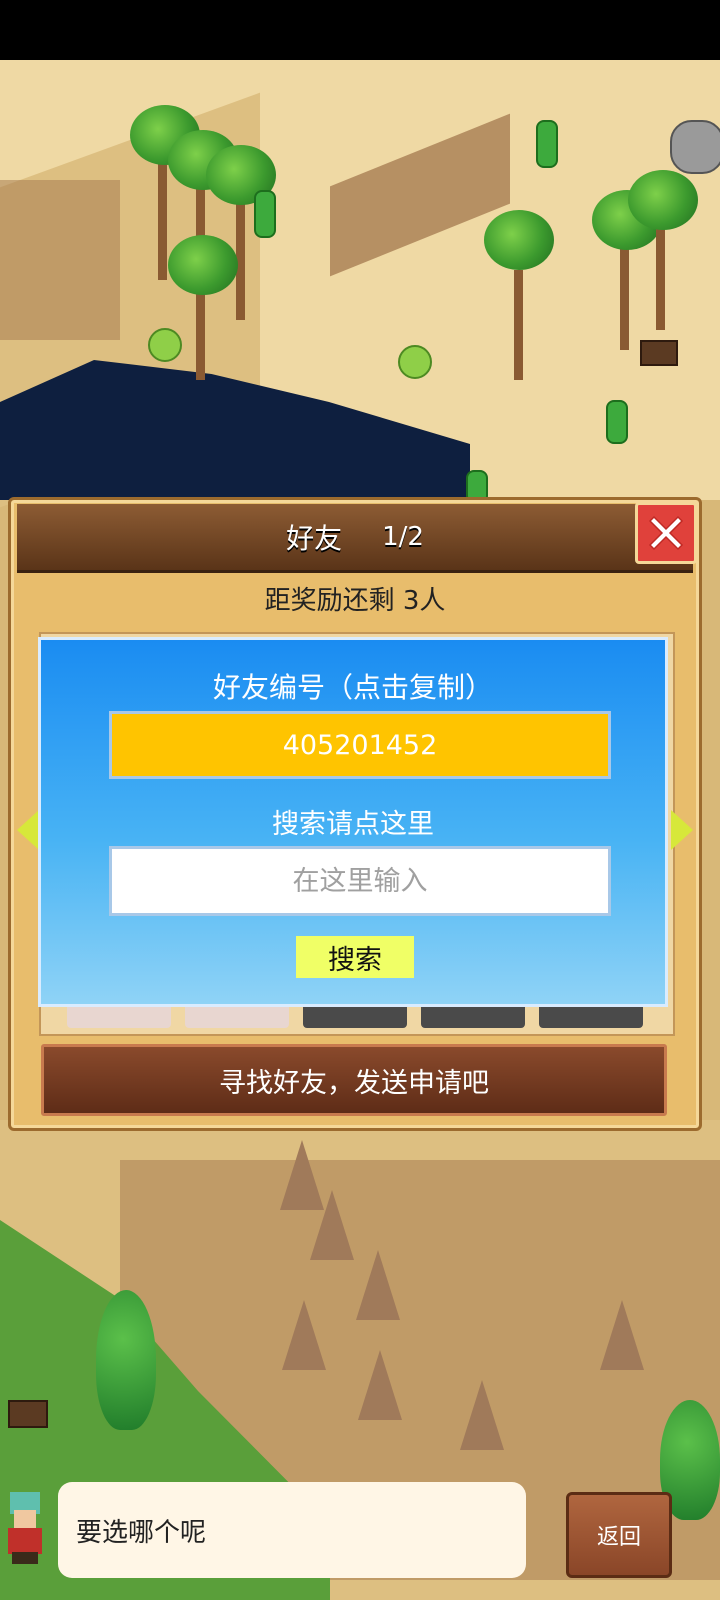 Image resolution: width=720 pixels, height=1600 pixels. What do you see at coordinates (355, 957) in the screenshot?
I see `search-button: 搜索` at bounding box center [355, 957].